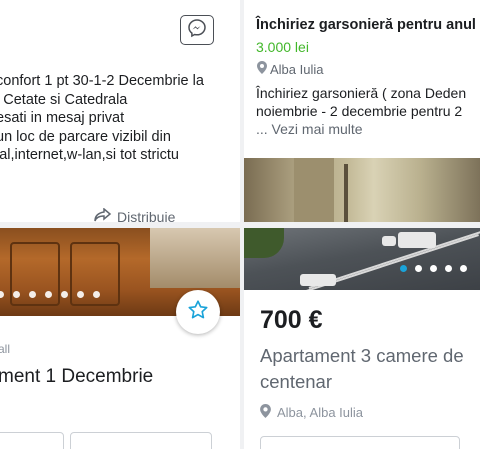 The image size is (480, 449). I want to click on listing-location: Alba, Alba Iulia, so click(311, 412).